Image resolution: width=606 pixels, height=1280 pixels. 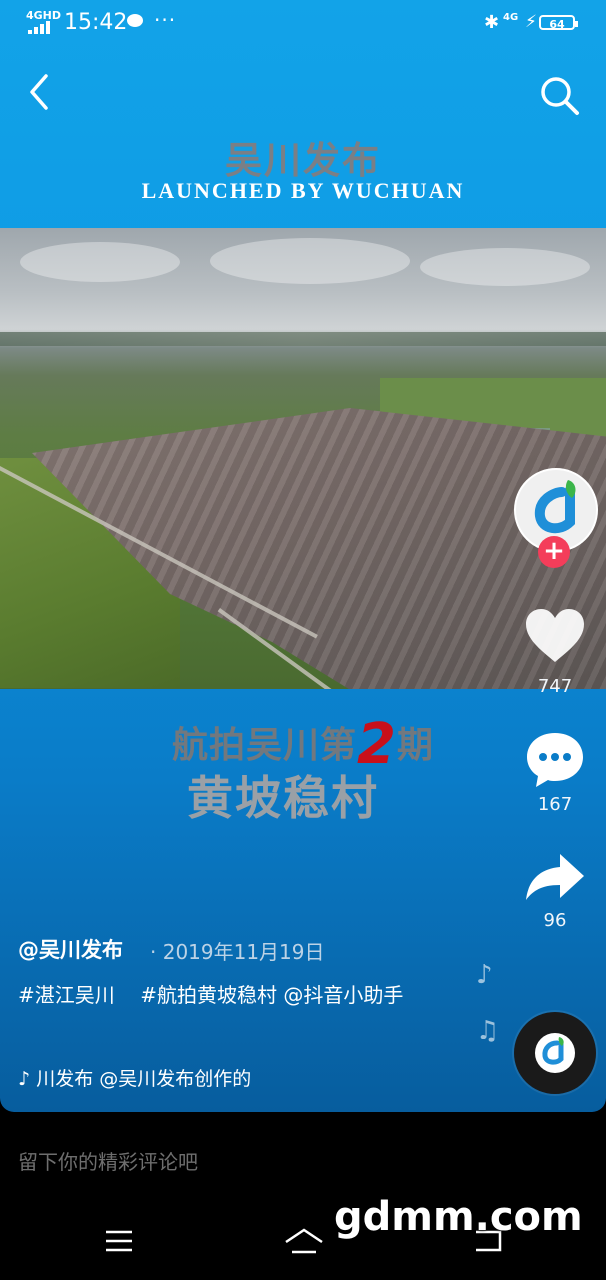 I want to click on music-info: ♪ 川发布 @吴川发布创作的, so click(x=134, y=1077).